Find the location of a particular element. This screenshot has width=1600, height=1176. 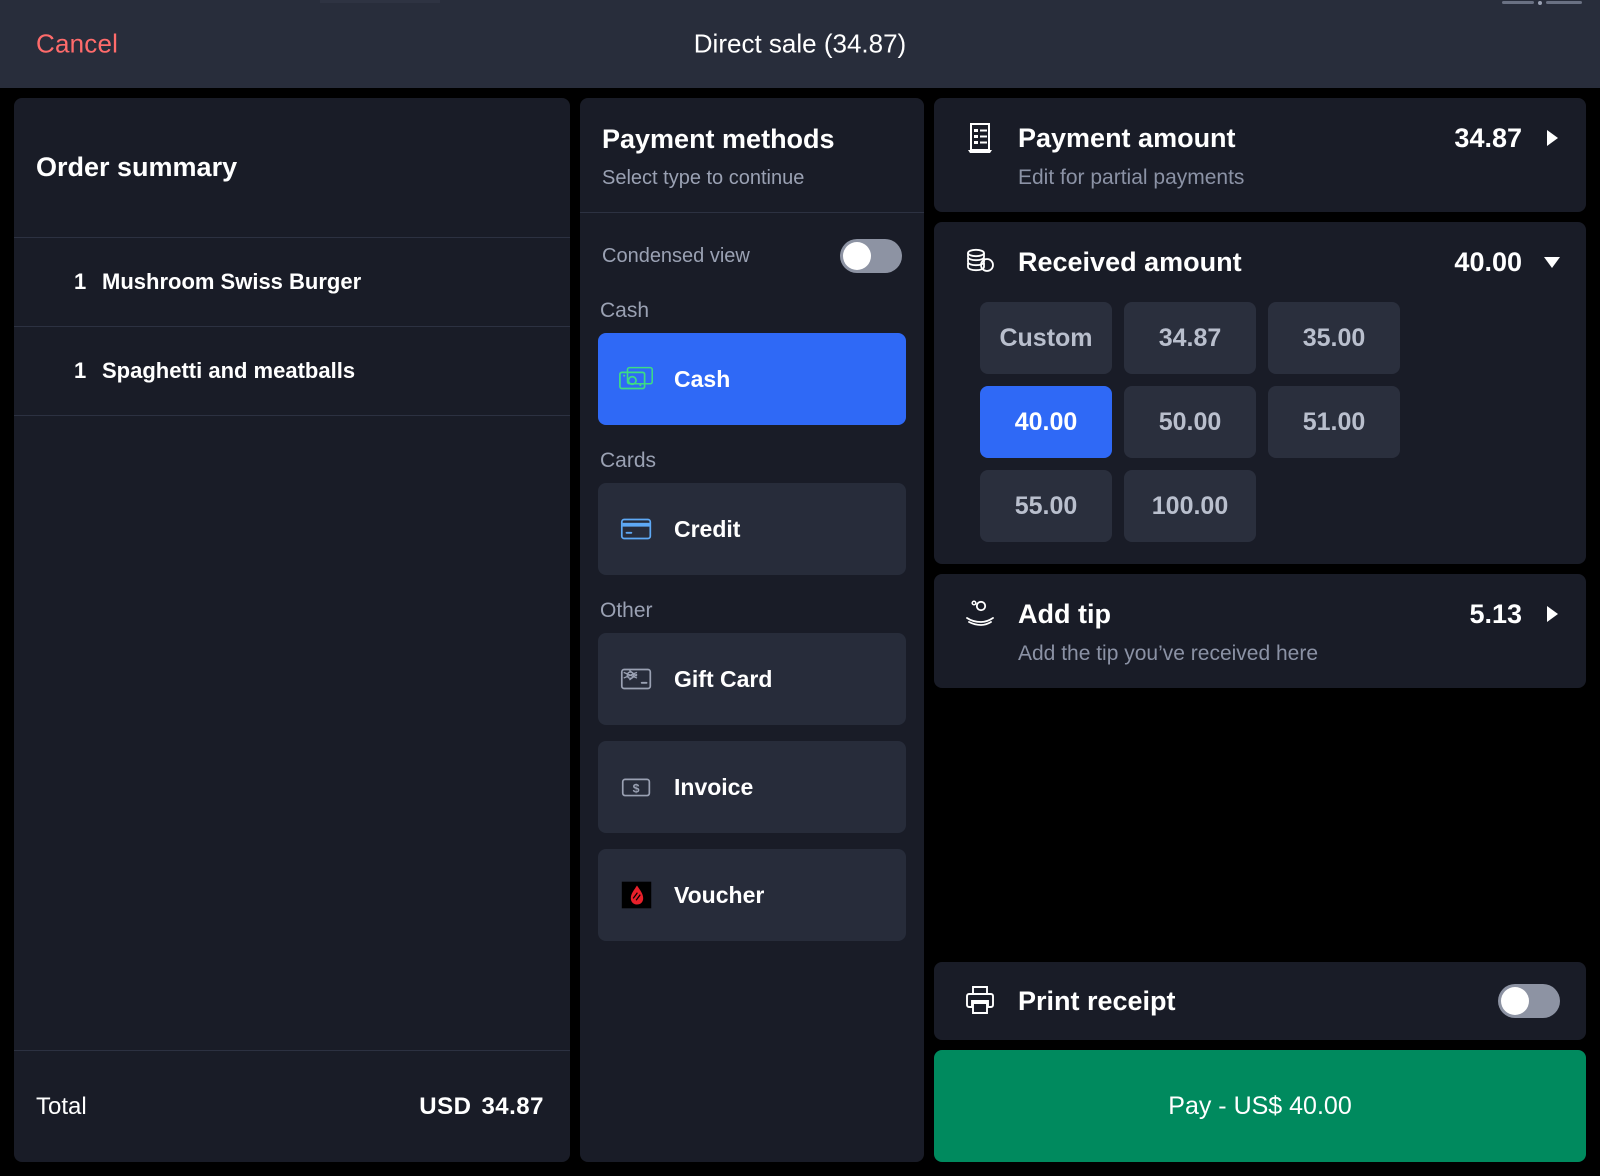

payment-method-label: Credit is located at coordinates (707, 528).